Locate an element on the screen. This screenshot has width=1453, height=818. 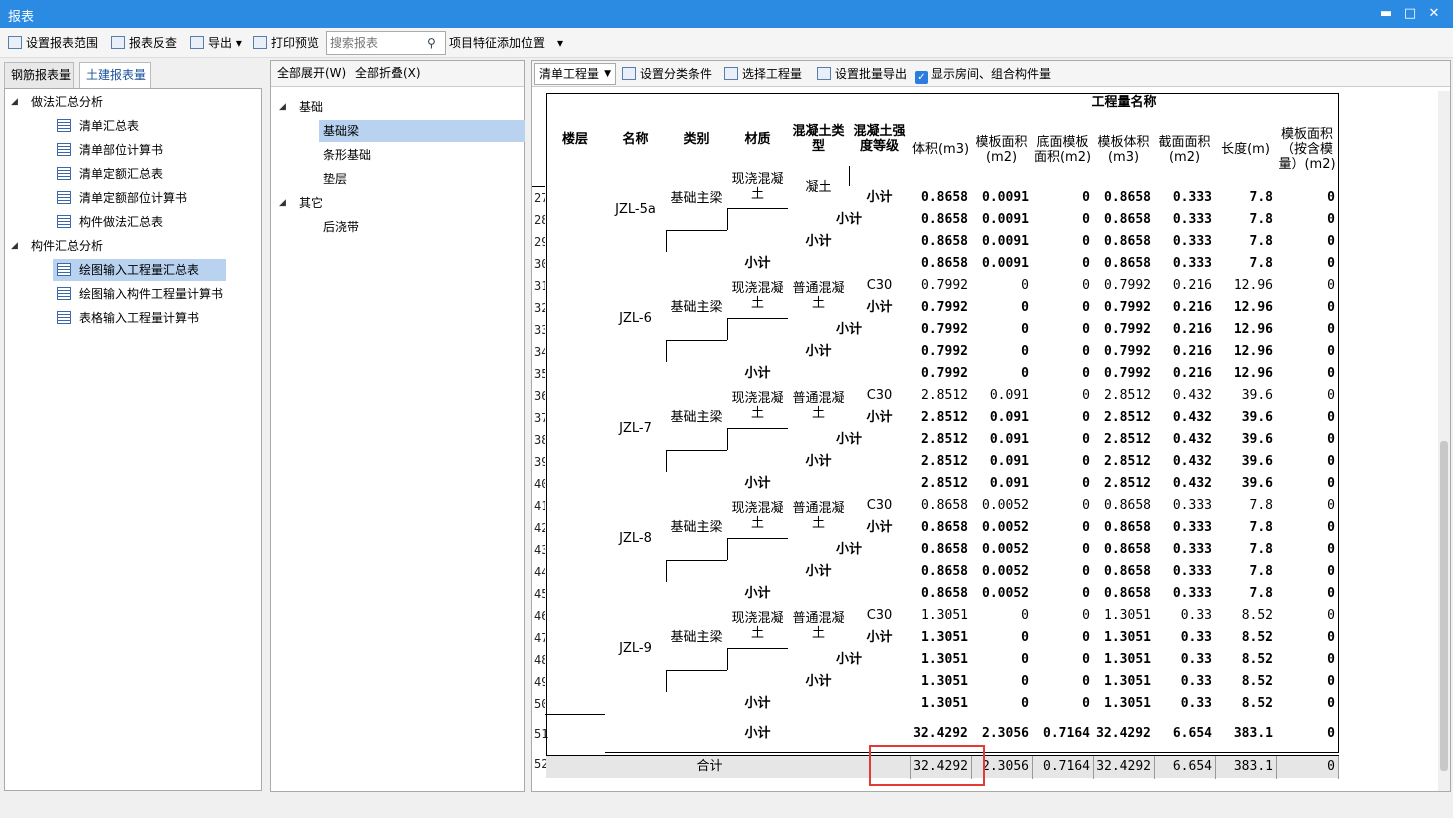
scroll-thumb is located at coordinates (1444, 606).